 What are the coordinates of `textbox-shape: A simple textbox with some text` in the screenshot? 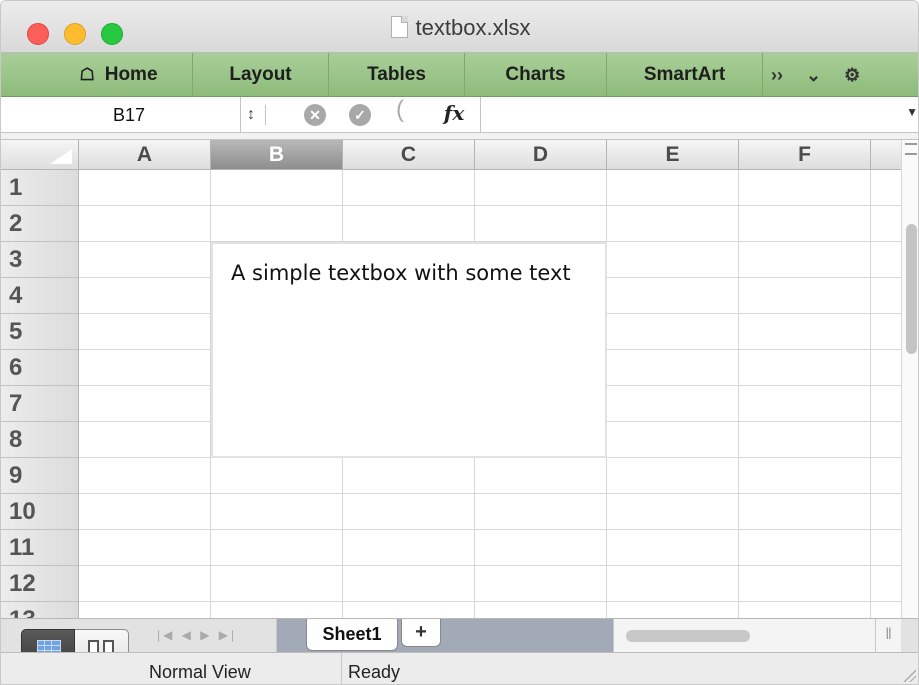 It's located at (409, 350).